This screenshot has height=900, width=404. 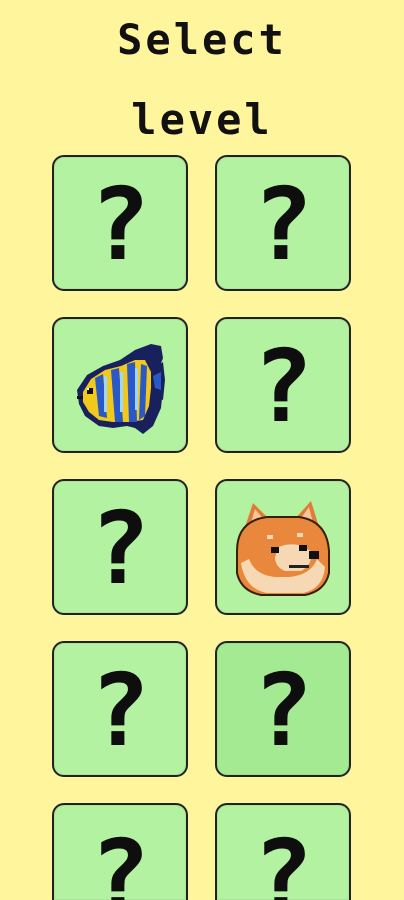 I want to click on level-tile-10: ?, so click(x=283, y=851).